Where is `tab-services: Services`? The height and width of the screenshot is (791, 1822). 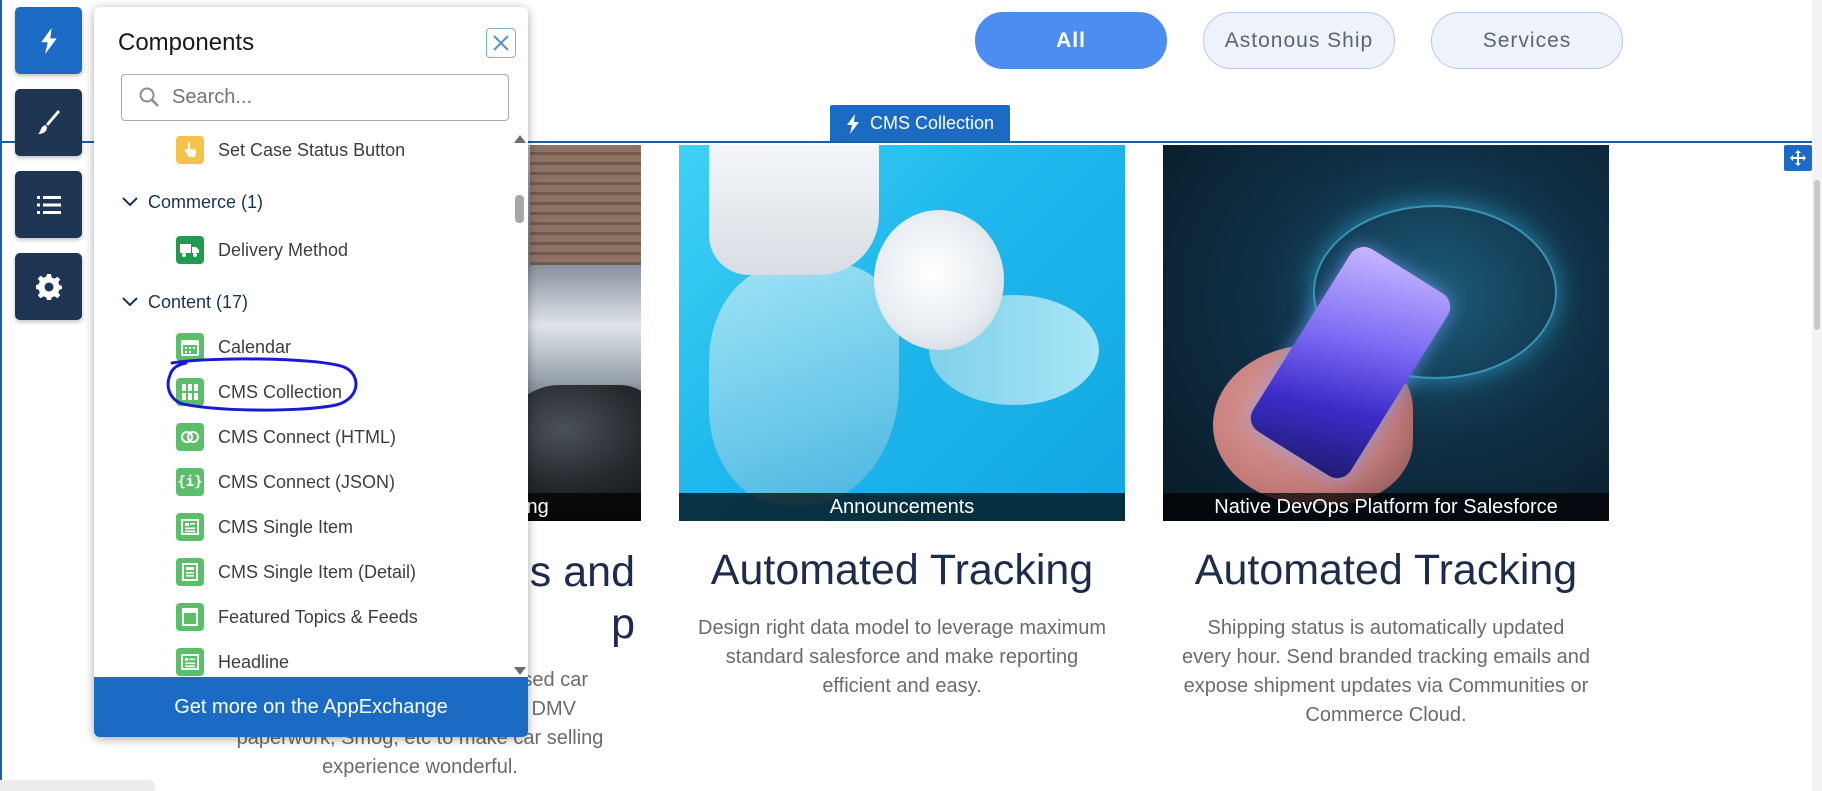
tab-services: Services is located at coordinates (1527, 40).